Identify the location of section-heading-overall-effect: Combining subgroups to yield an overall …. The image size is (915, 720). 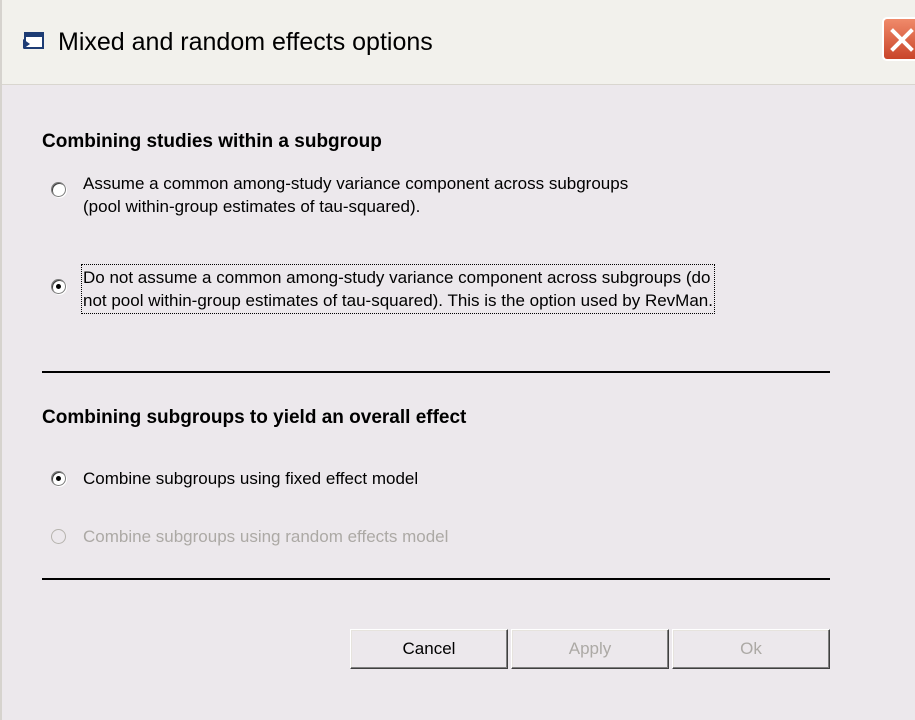
(254, 417).